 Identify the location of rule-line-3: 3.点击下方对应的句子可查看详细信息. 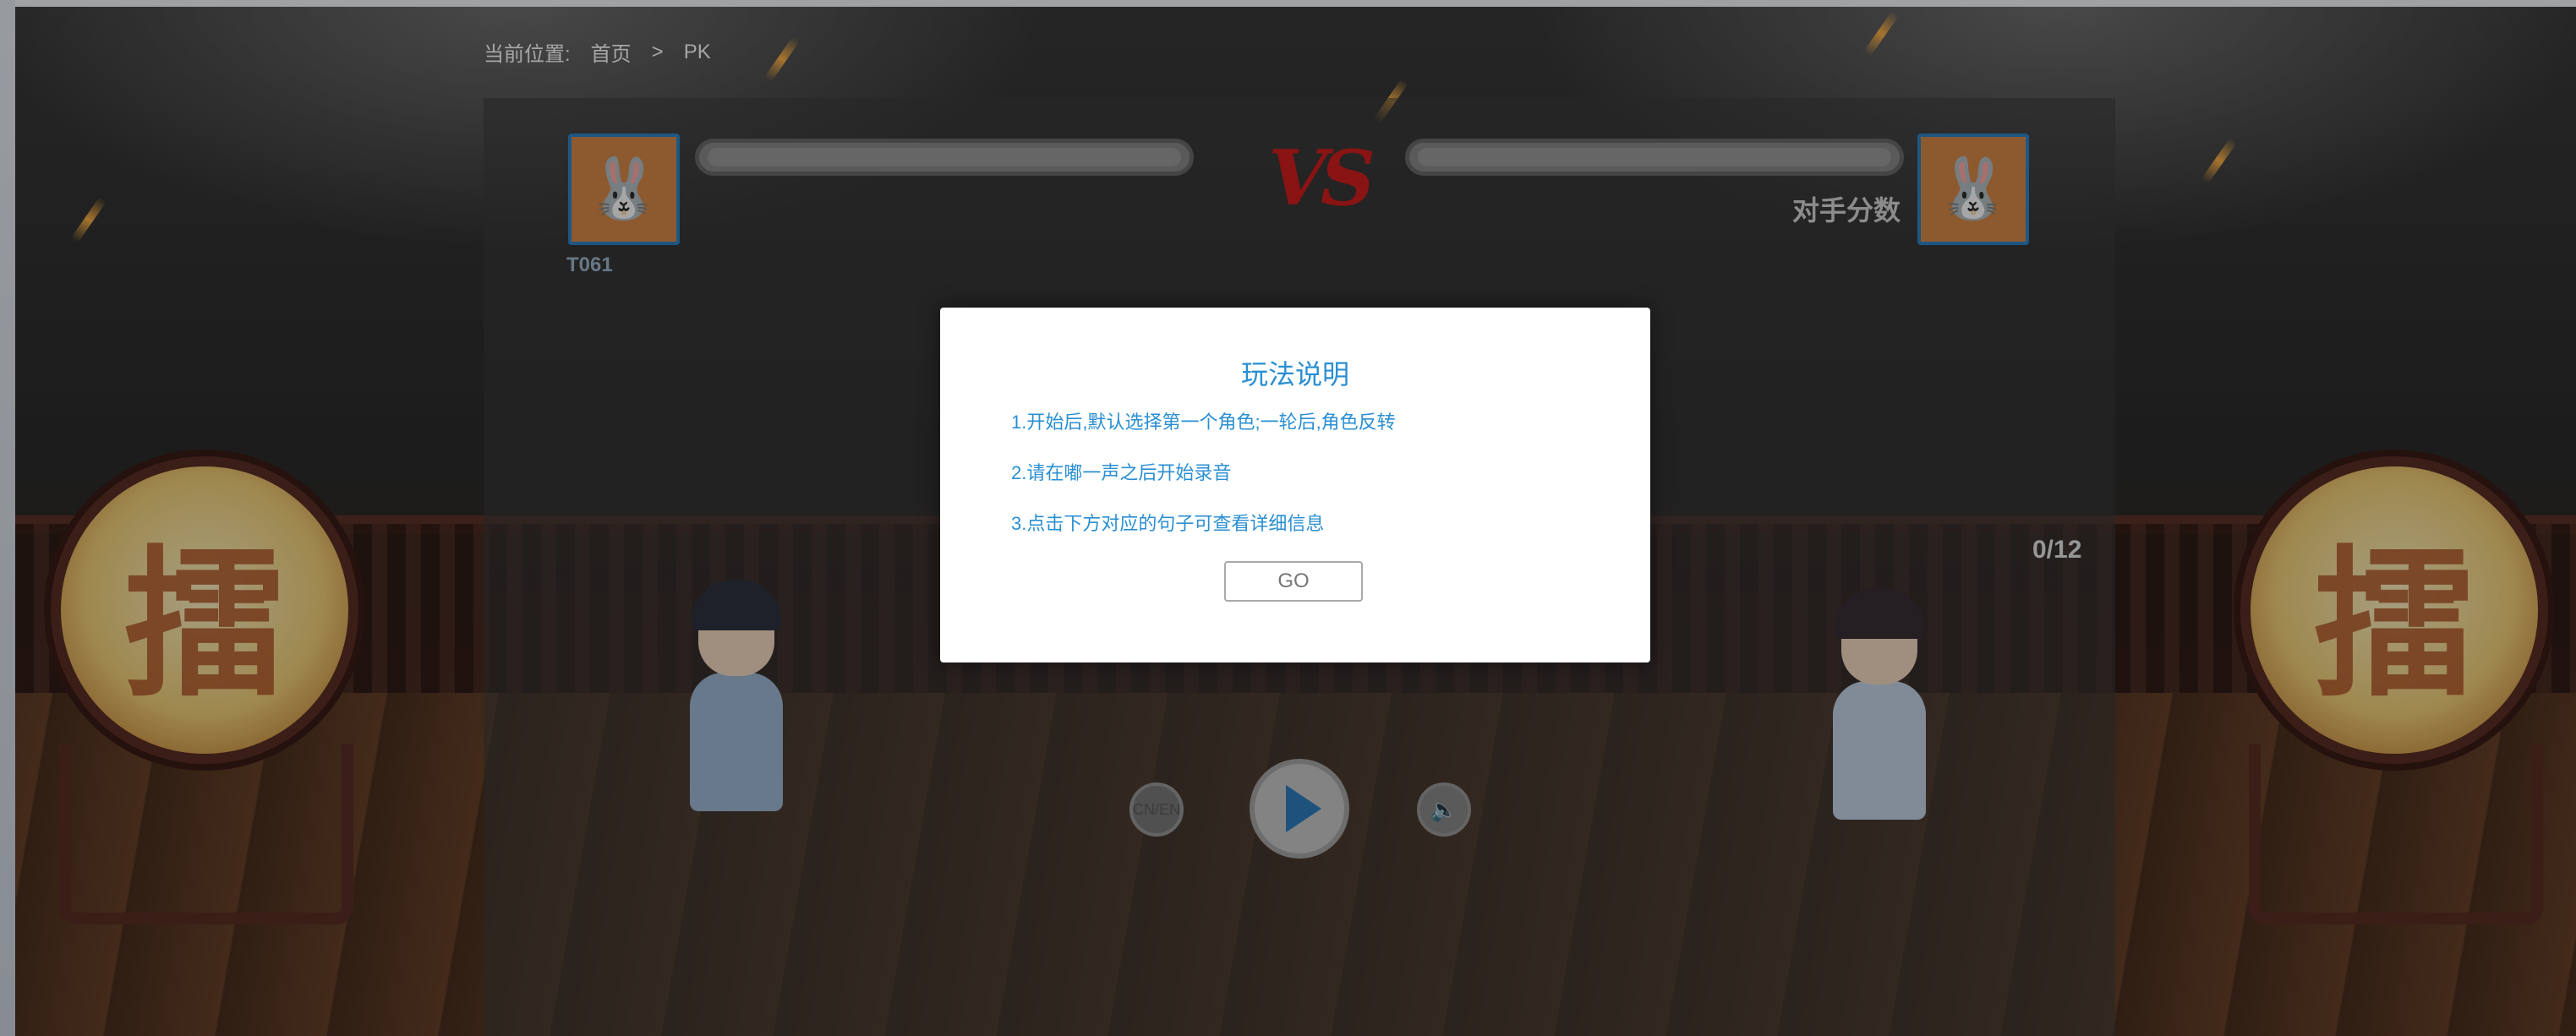
(1168, 523).